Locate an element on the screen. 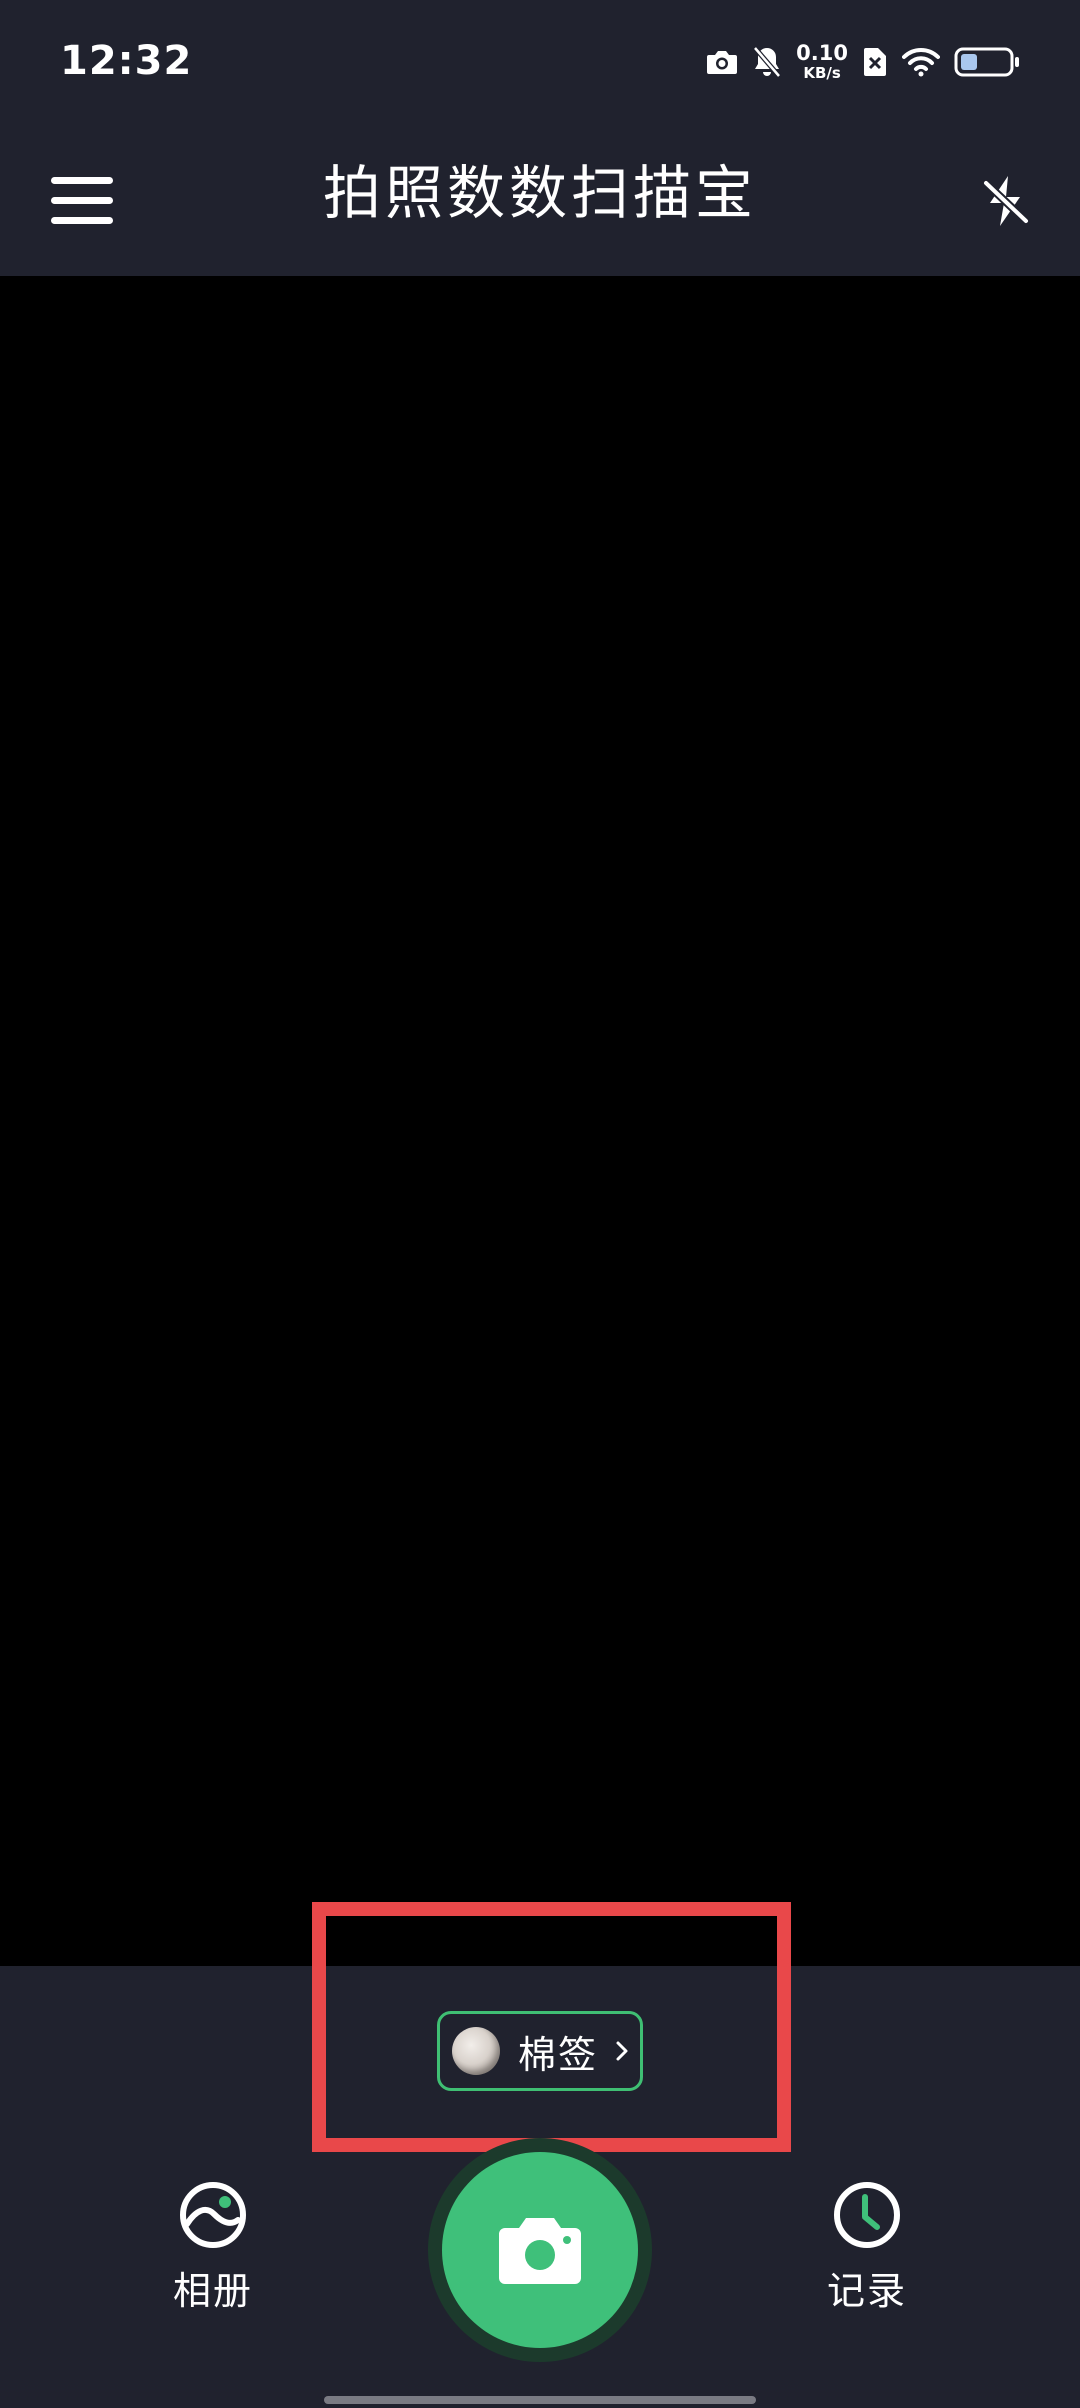 This screenshot has height=2408, width=1080. network-speed: 0.10 KB/s is located at coordinates (822, 62).